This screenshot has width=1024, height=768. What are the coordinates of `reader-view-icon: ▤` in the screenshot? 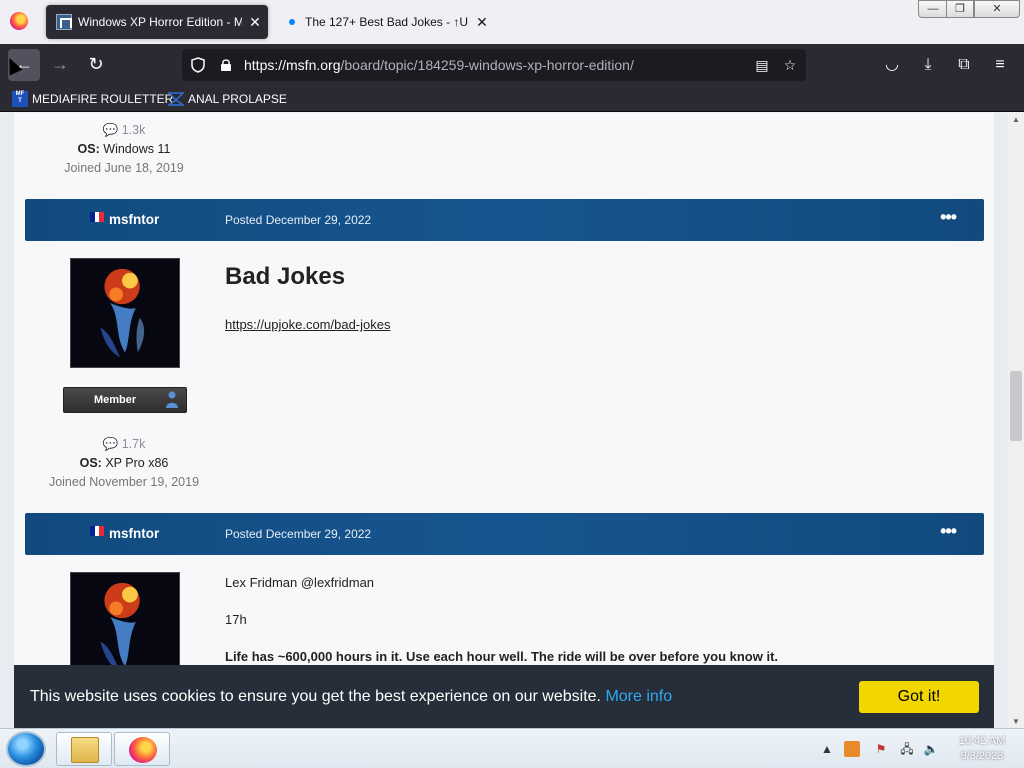 It's located at (762, 65).